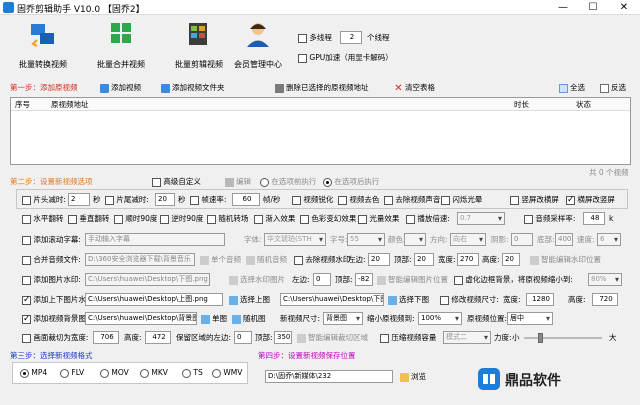 Image resolution: width=640 pixels, height=405 pixels. What do you see at coordinates (238, 182) in the screenshot?
I see `edit-button: 编辑` at bounding box center [238, 182].